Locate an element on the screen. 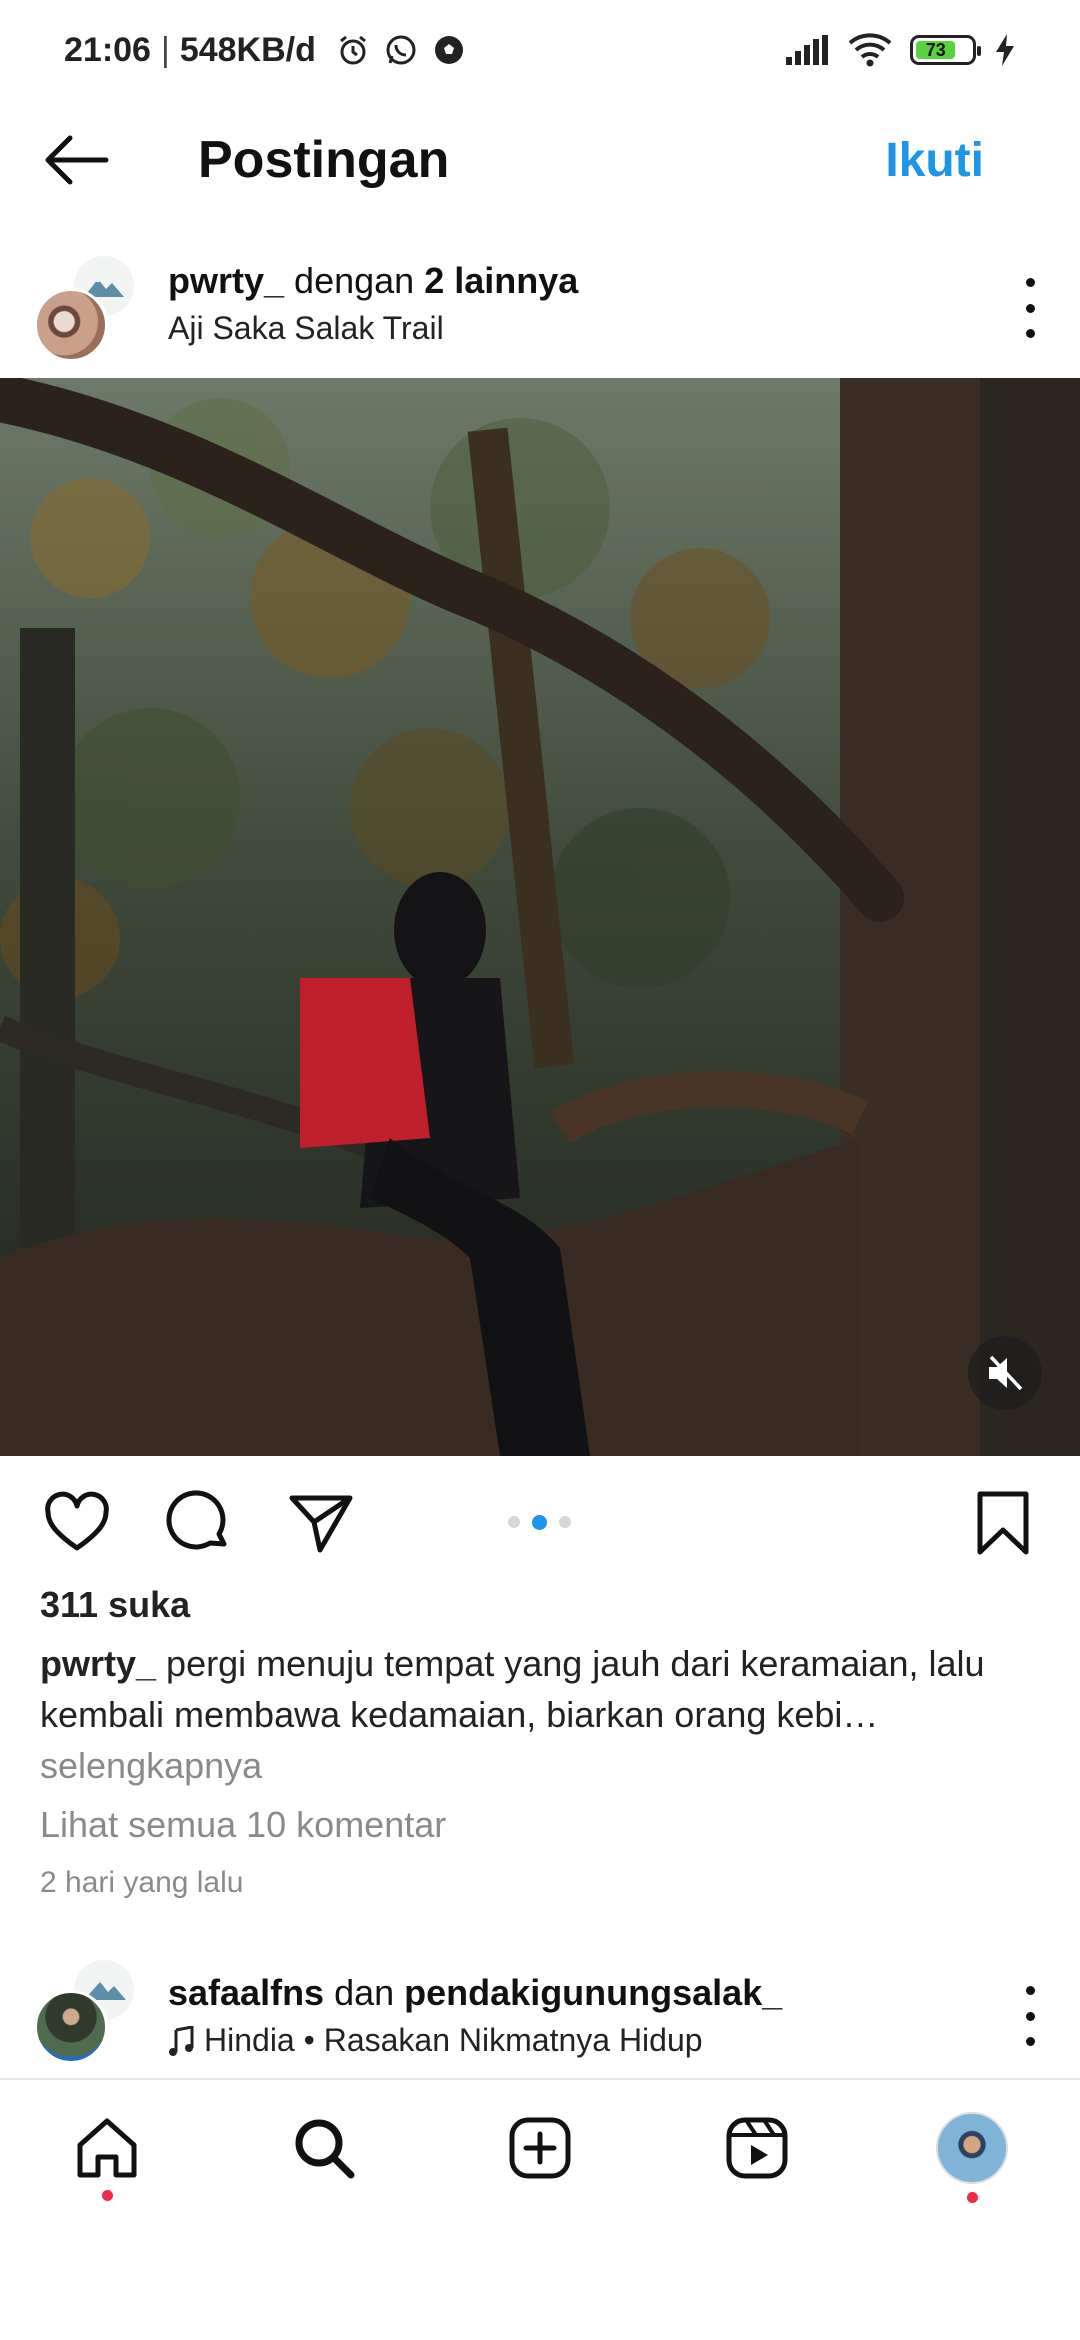  signal-icon is located at coordinates (807, 50).